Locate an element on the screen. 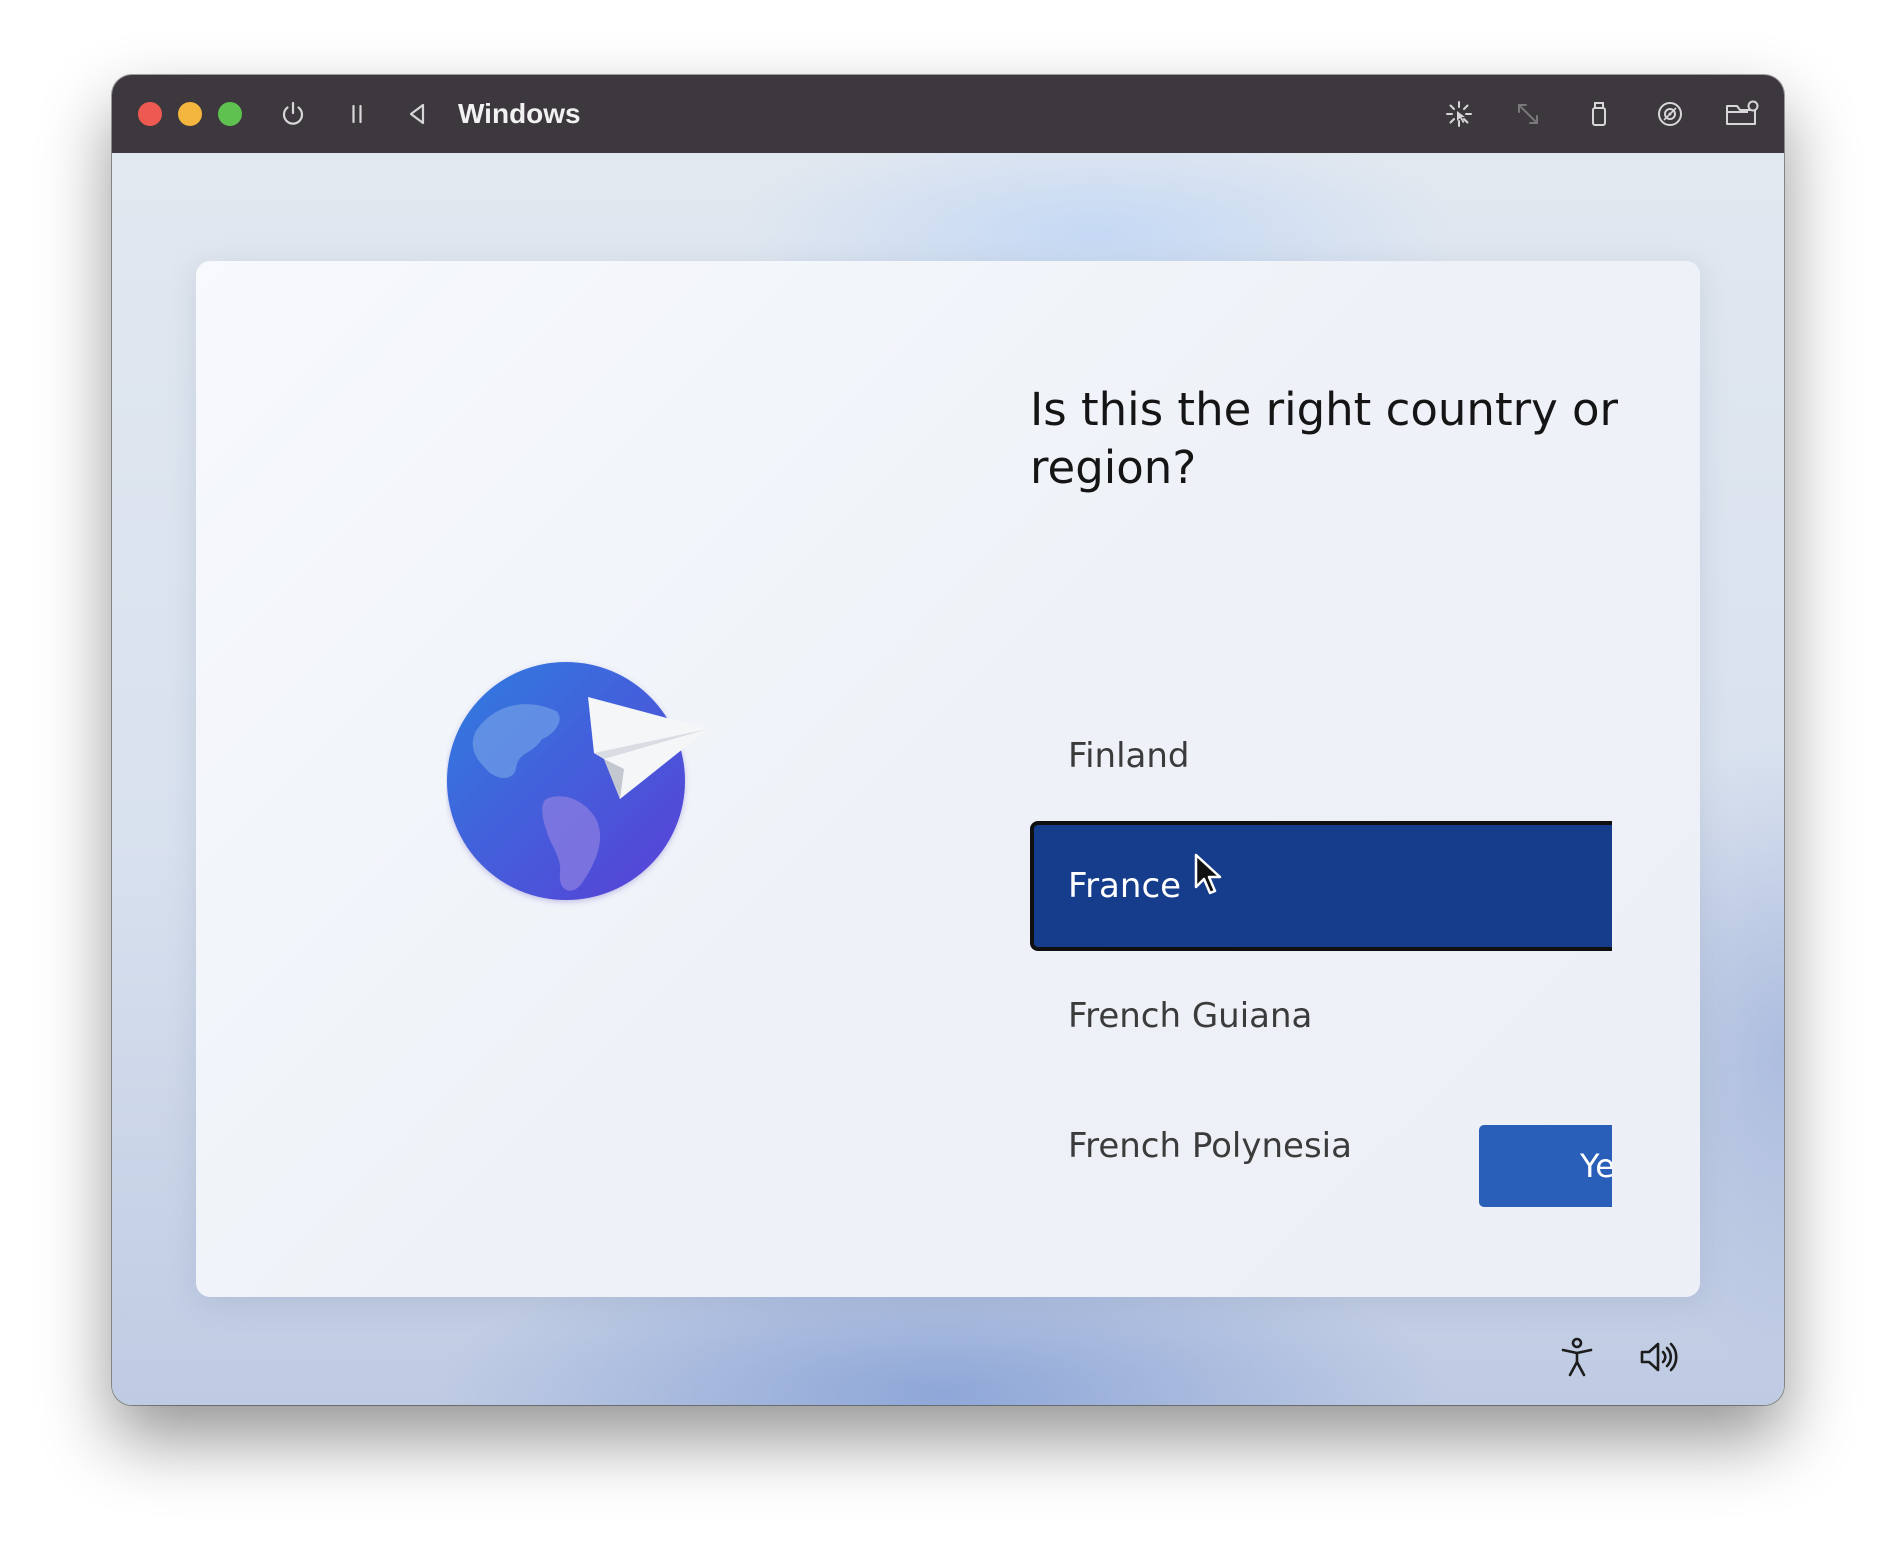 The width and height of the screenshot is (1896, 1554). disc-icon is located at coordinates (1670, 114).